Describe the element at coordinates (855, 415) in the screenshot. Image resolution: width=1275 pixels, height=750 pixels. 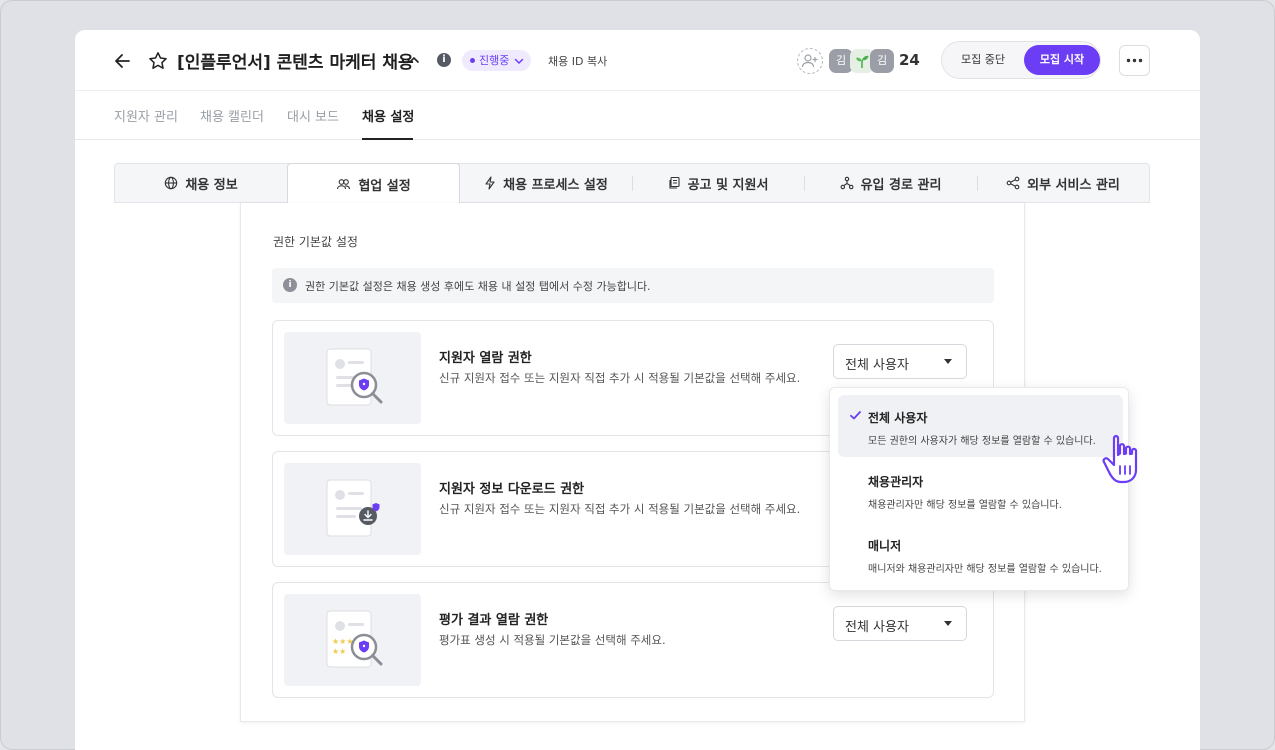
I see `check-icon` at that location.